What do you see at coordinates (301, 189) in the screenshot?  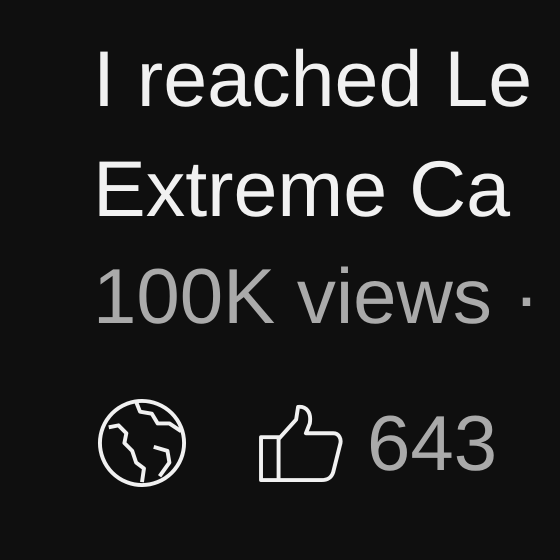 I see `video-title: Extreme Ca` at bounding box center [301, 189].